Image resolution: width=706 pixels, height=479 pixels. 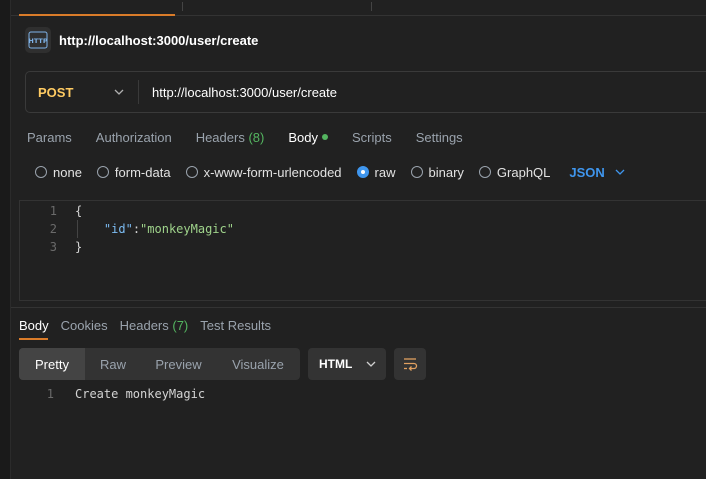 I want to click on body-language-label: JSON, so click(x=587, y=172).